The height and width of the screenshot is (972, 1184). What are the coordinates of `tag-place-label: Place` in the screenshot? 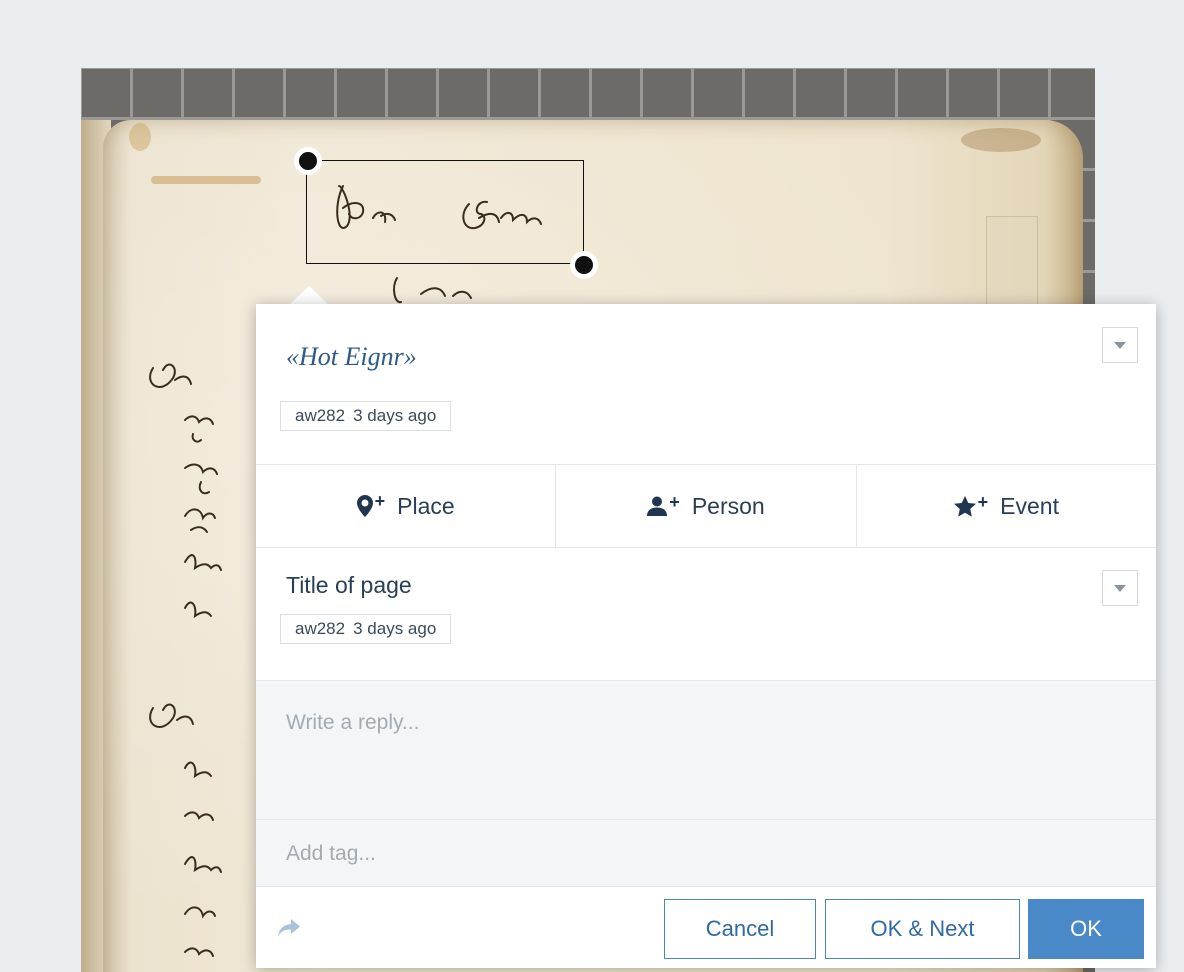 It's located at (426, 505).